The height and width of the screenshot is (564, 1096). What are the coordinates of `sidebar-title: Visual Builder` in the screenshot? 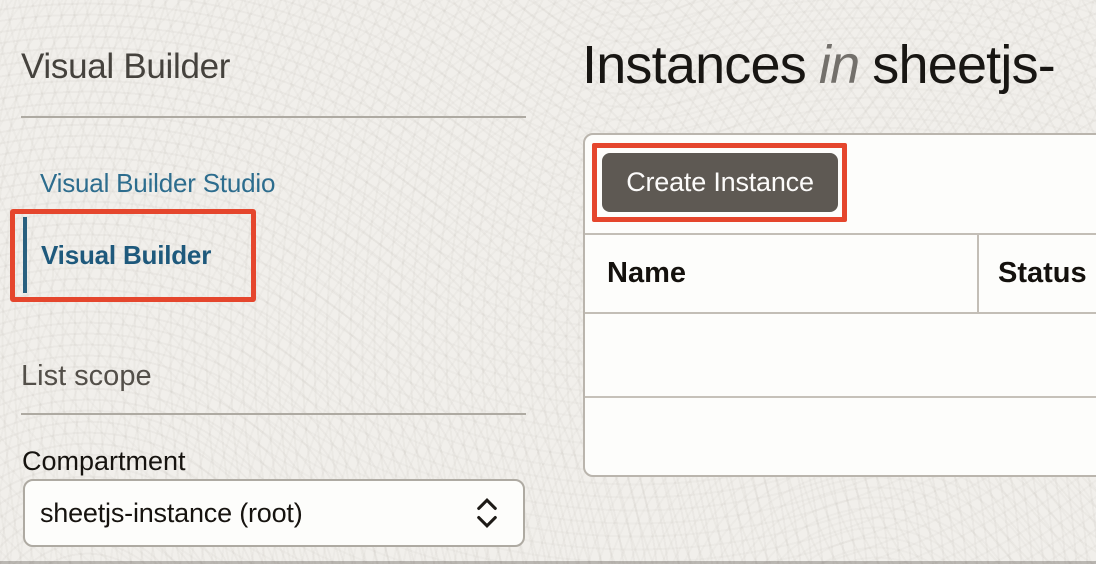 It's located at (126, 66).